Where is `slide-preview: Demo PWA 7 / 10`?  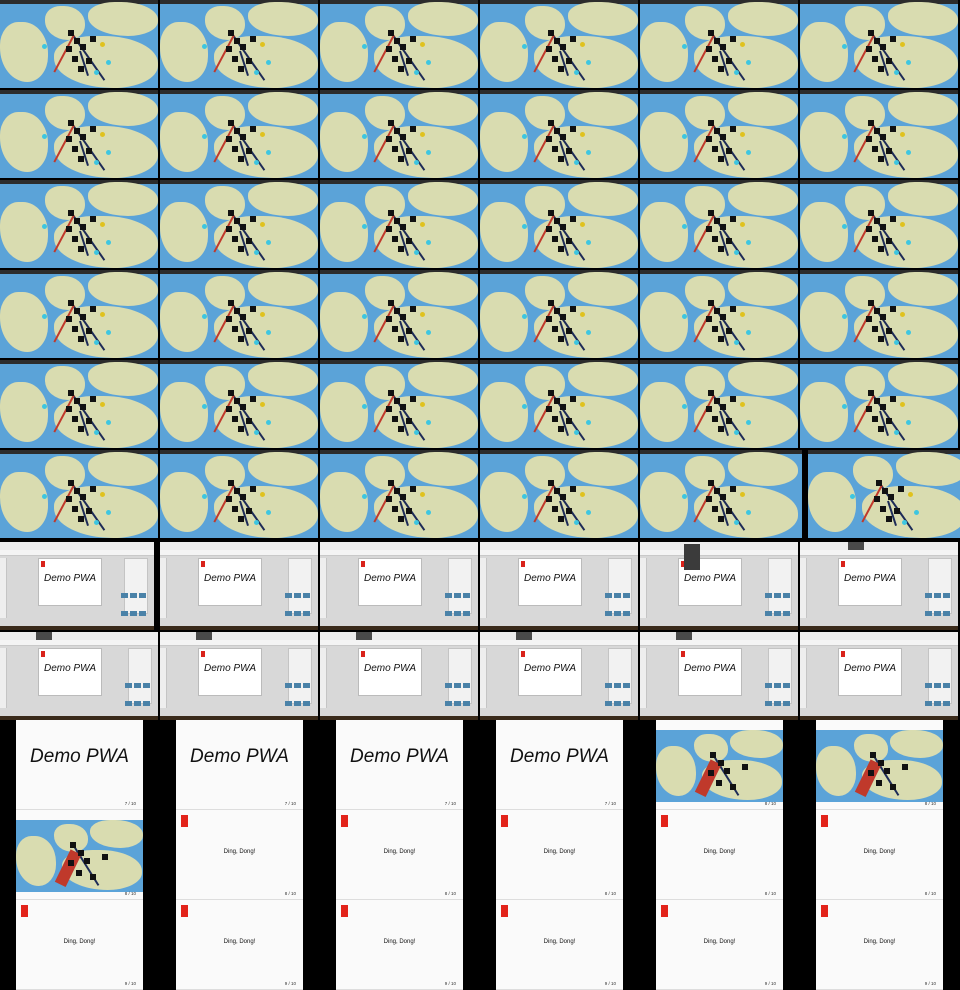
slide-preview: Demo PWA 7 / 10 is located at coordinates (399, 765).